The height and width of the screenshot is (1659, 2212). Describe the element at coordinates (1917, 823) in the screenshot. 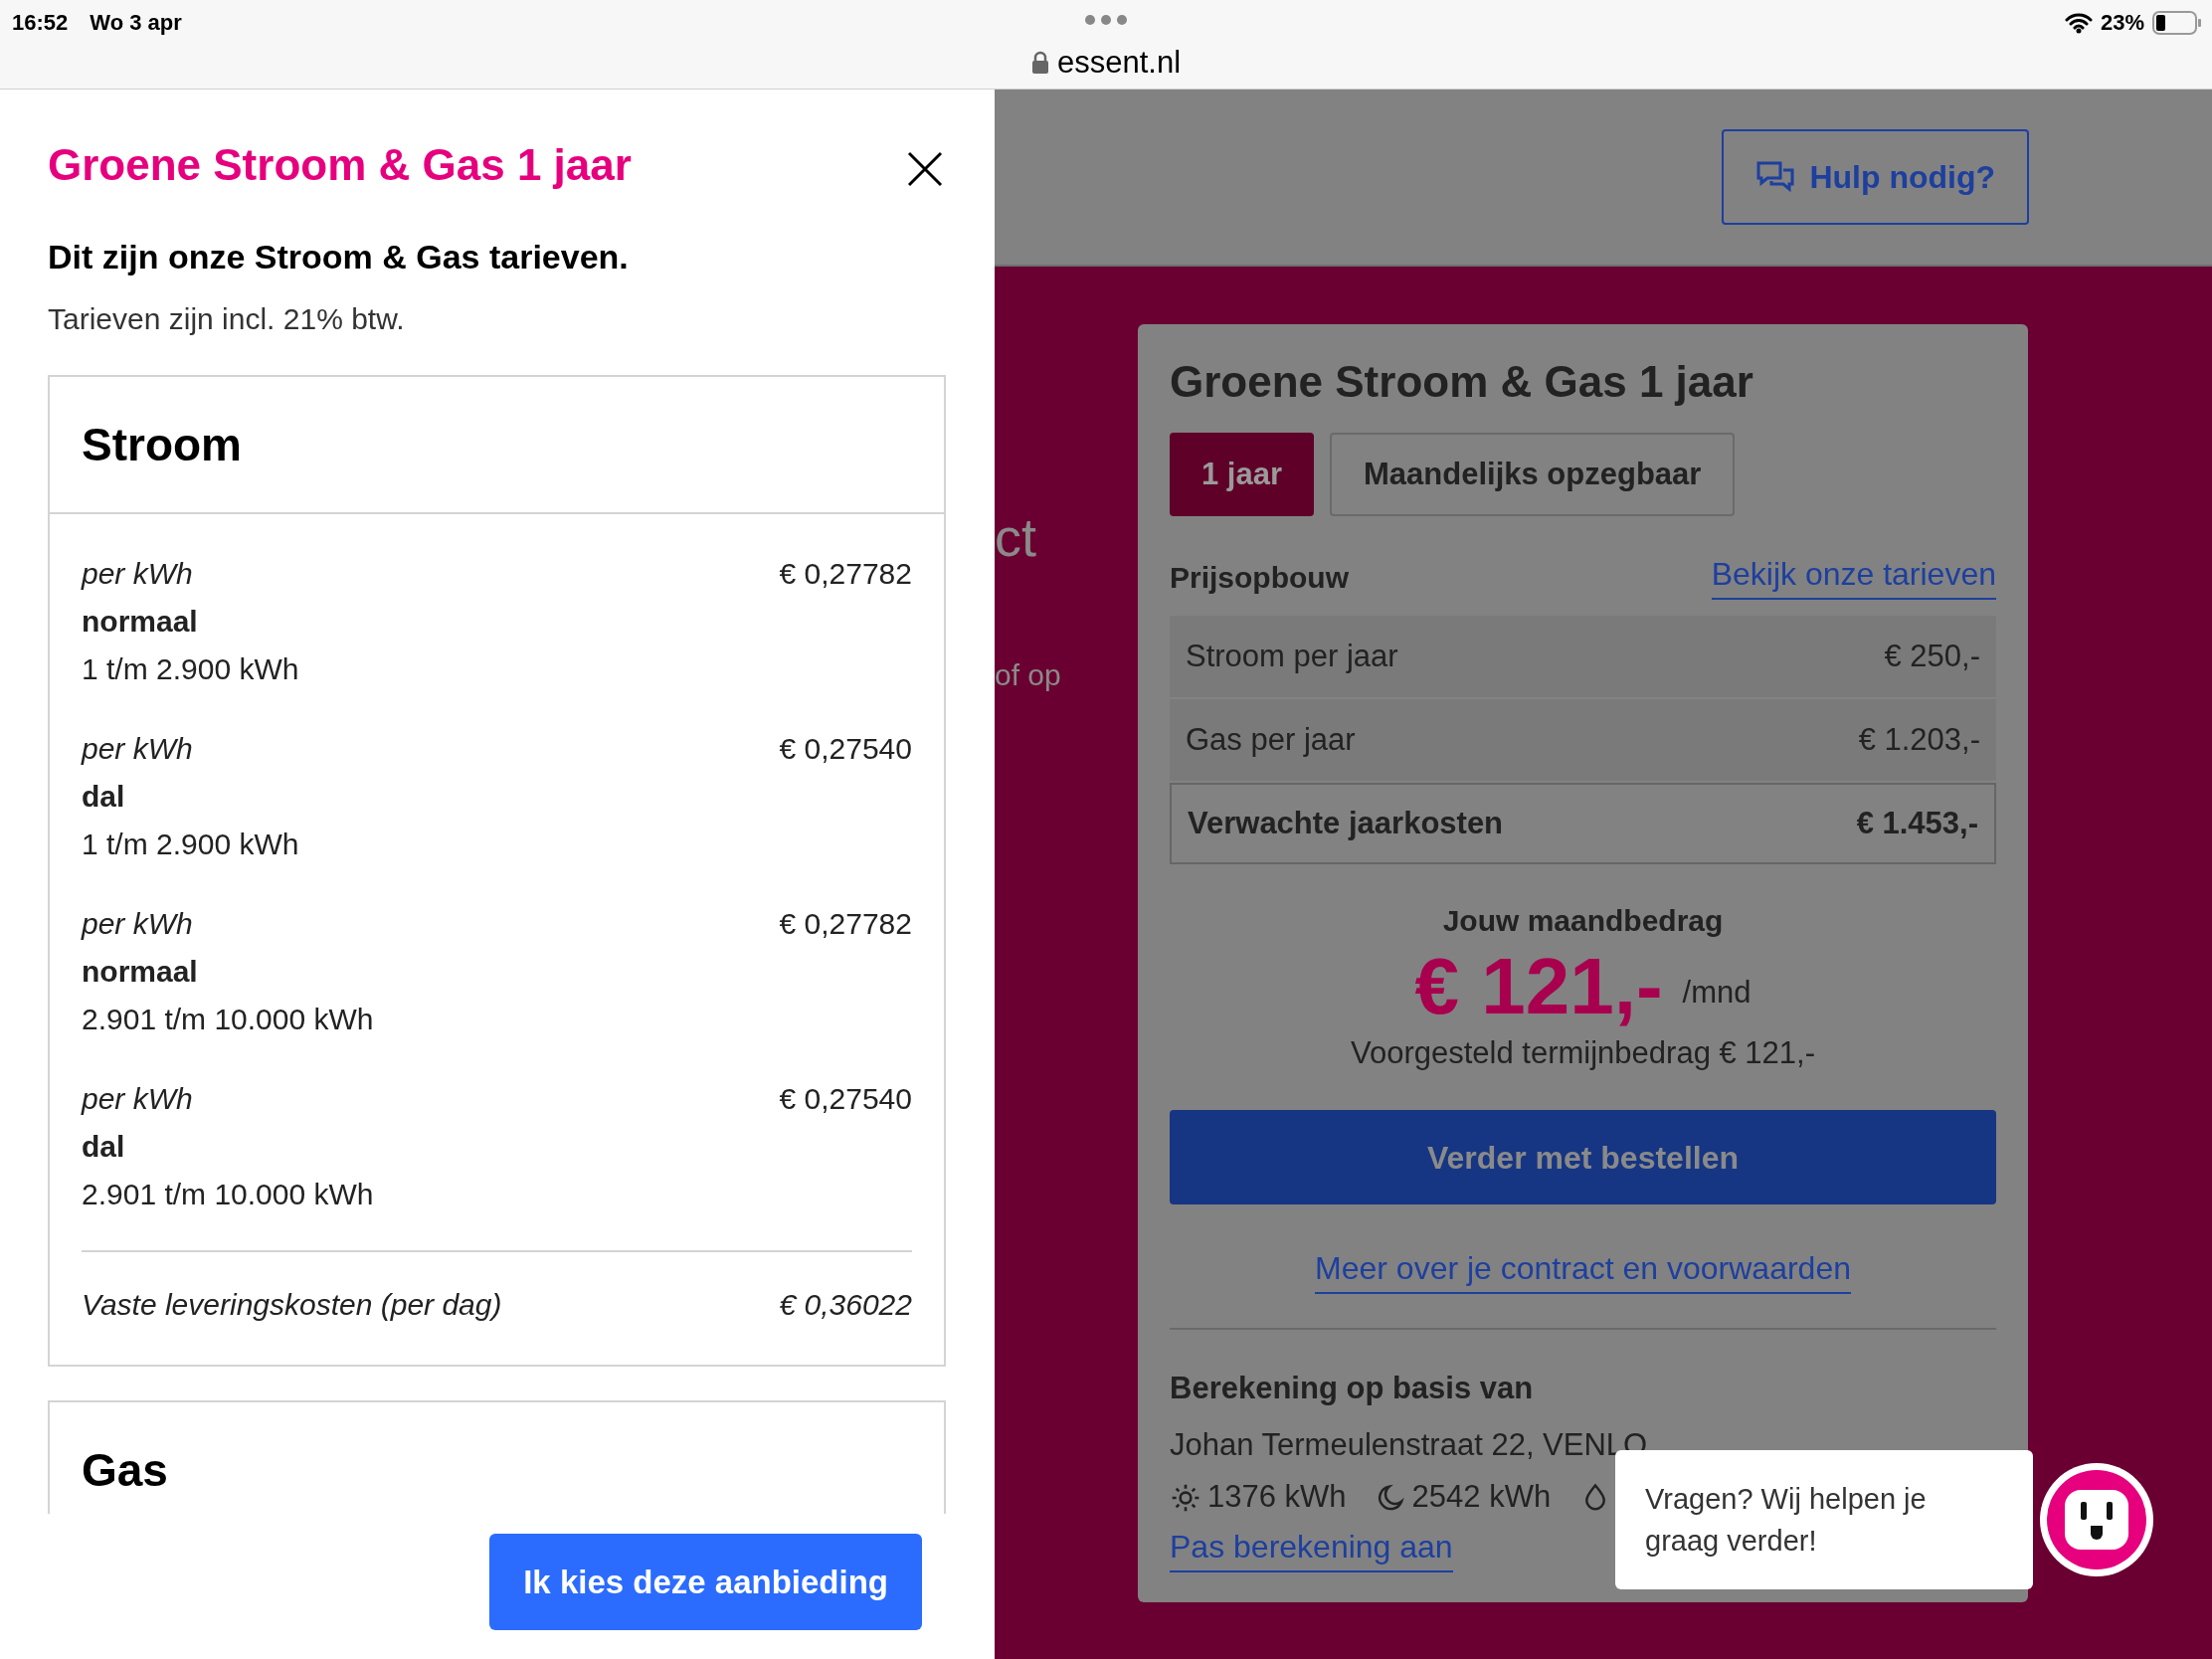

I see `row-value: € 1.453,-` at that location.